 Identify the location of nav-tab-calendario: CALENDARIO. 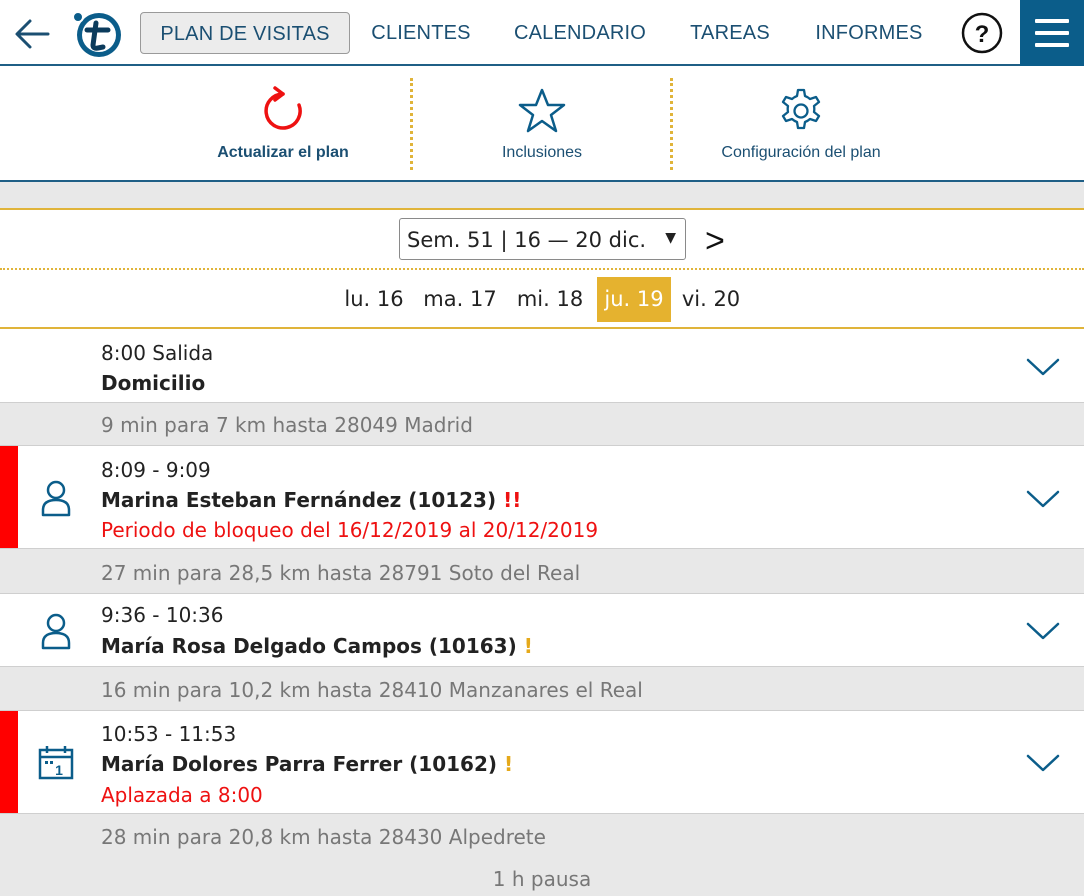
(580, 33).